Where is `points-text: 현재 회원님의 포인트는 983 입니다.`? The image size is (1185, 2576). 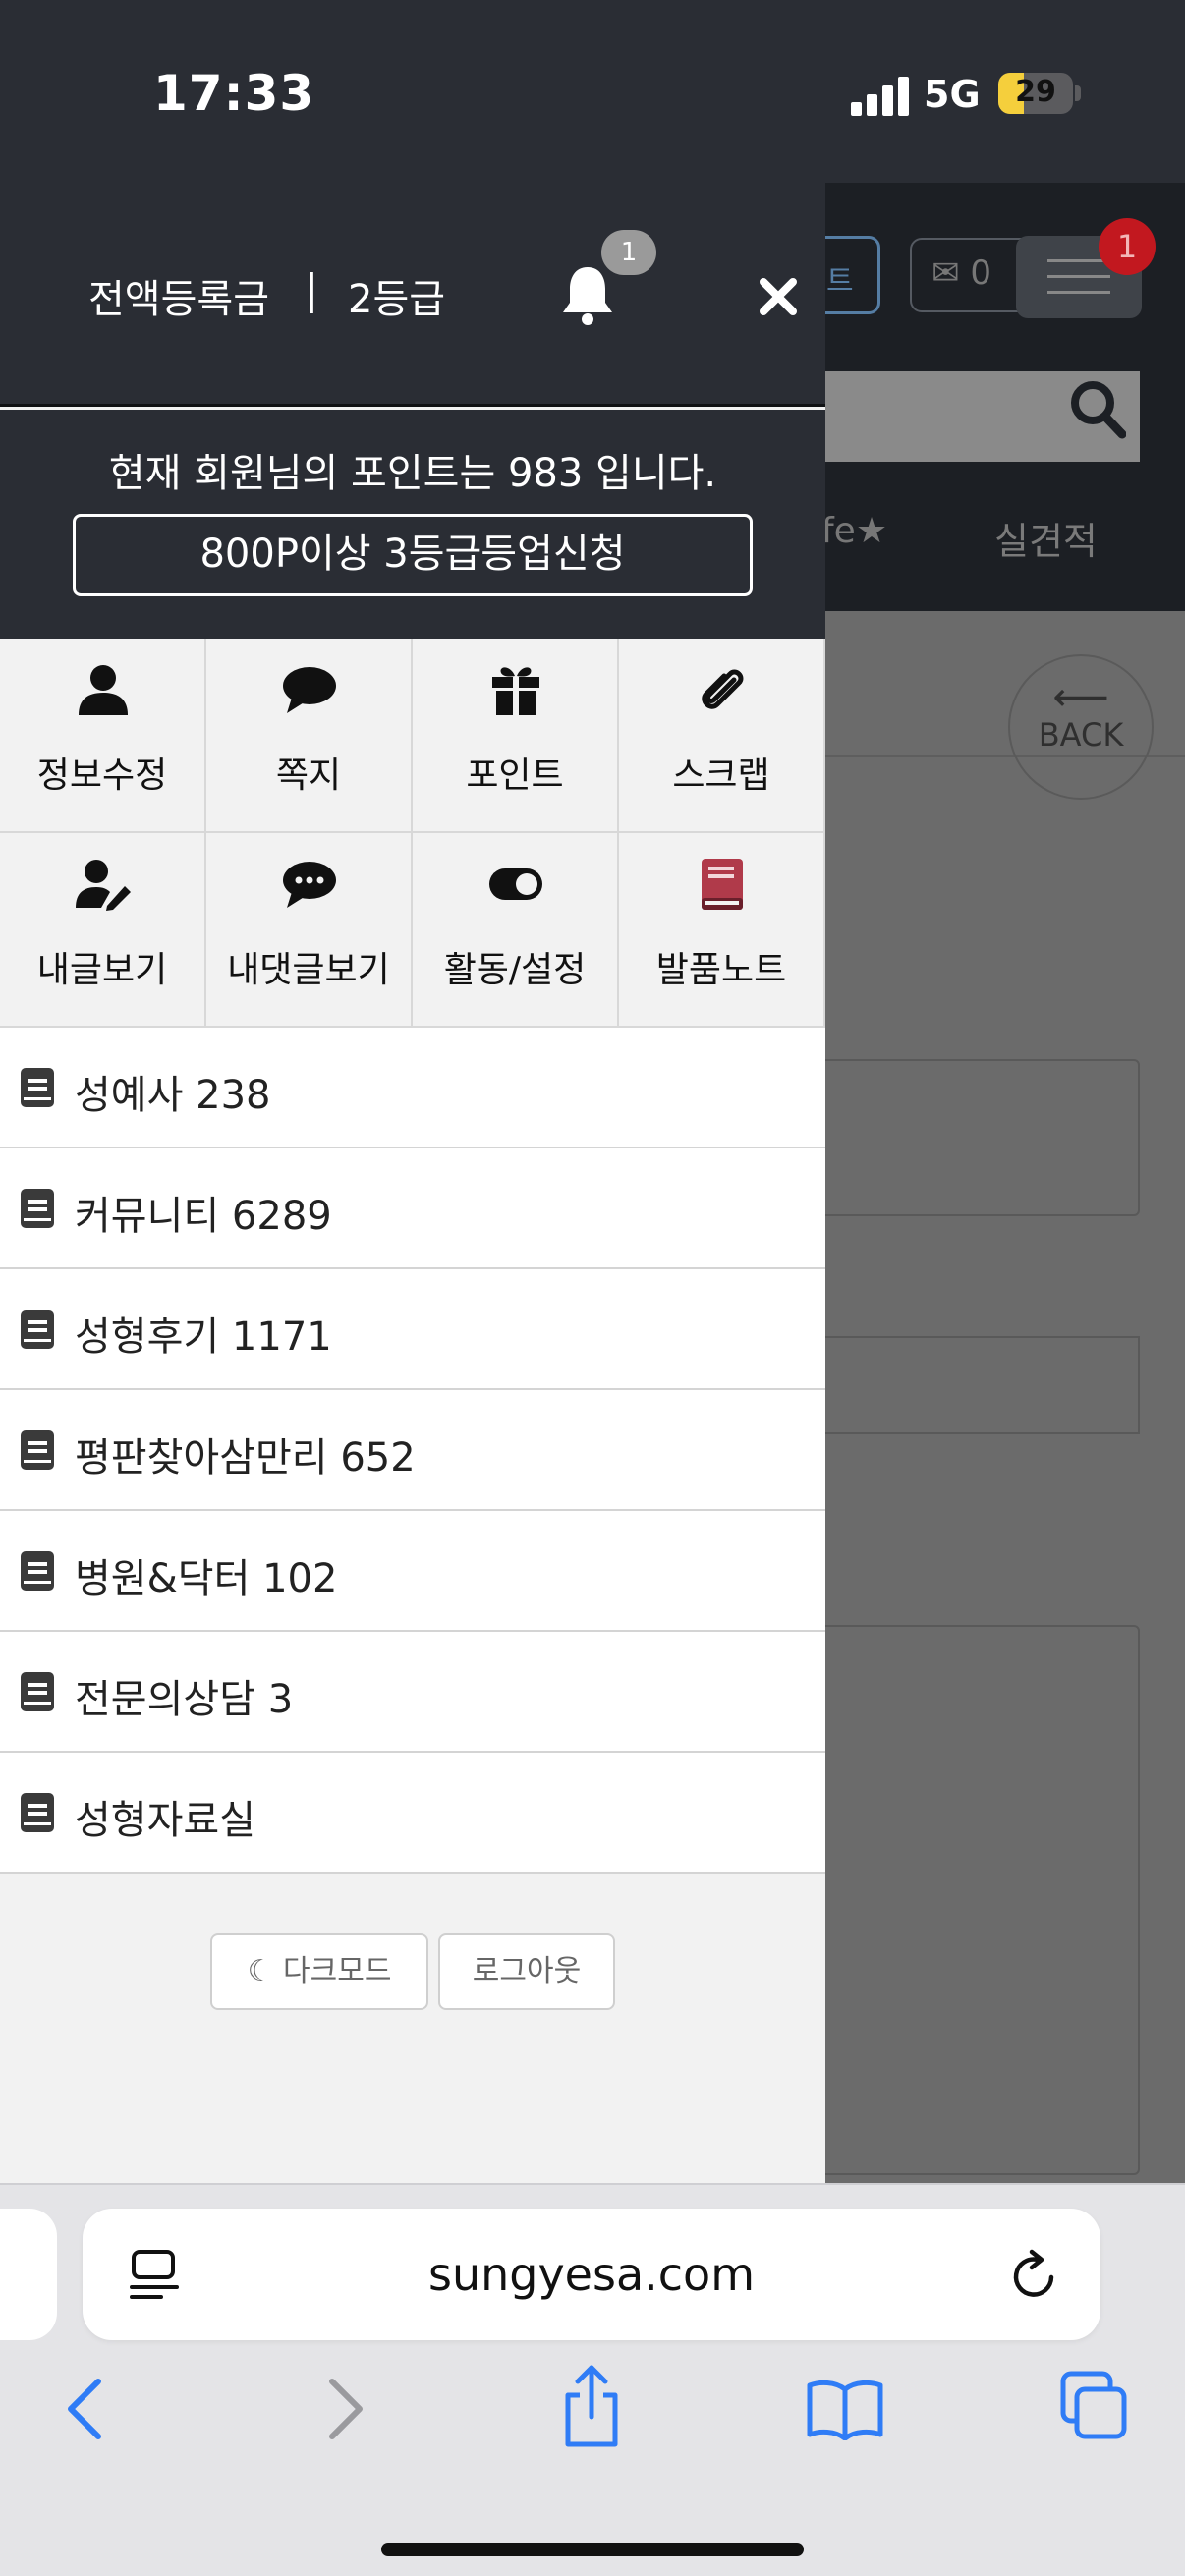 points-text: 현재 회원님의 포인트는 983 입니다. is located at coordinates (413, 473).